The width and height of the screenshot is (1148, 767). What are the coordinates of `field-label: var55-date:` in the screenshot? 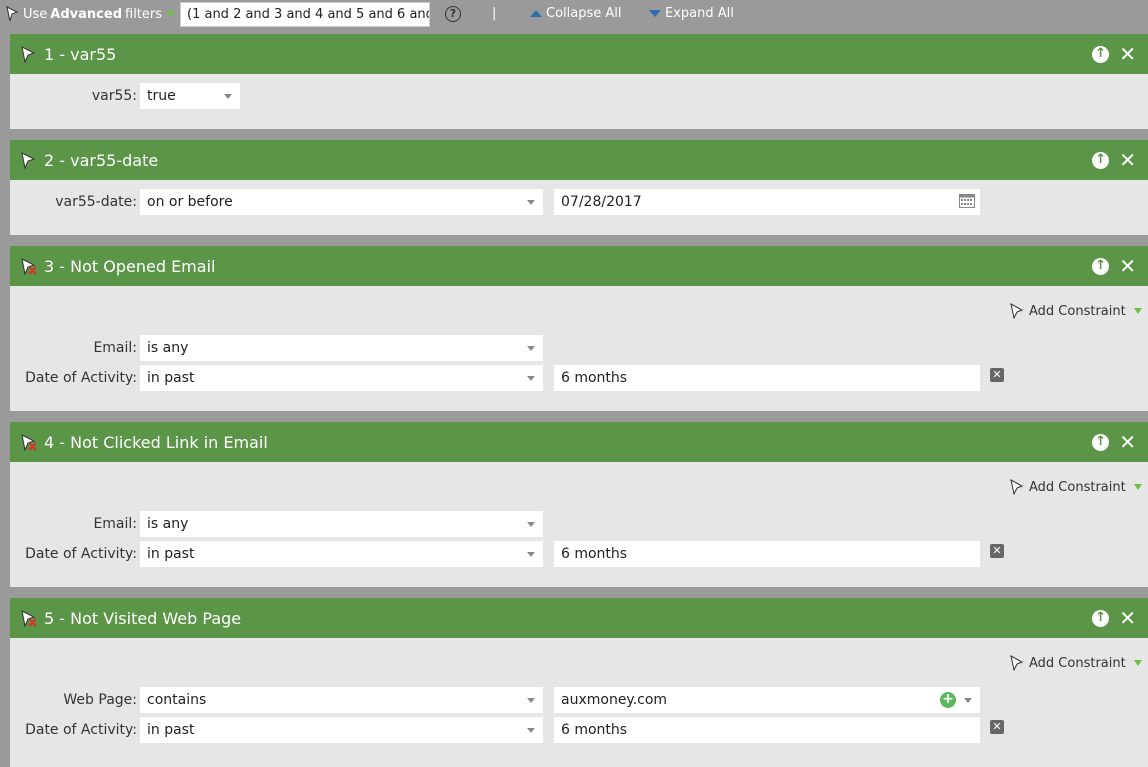 It's located at (96, 202).